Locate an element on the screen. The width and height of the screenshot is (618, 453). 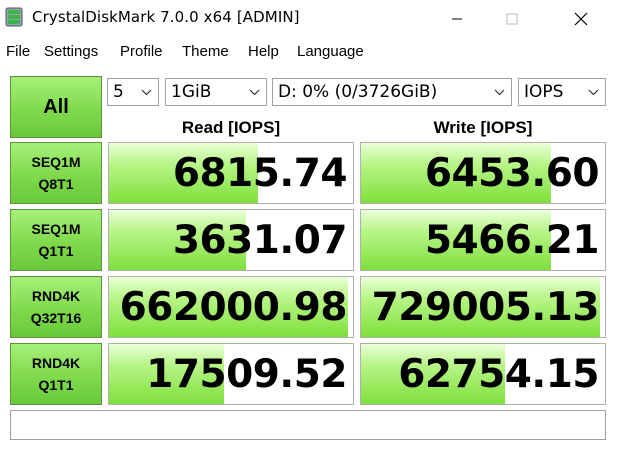
write-result-rnd4k-q32t16: 729005.13 is located at coordinates (483, 307).